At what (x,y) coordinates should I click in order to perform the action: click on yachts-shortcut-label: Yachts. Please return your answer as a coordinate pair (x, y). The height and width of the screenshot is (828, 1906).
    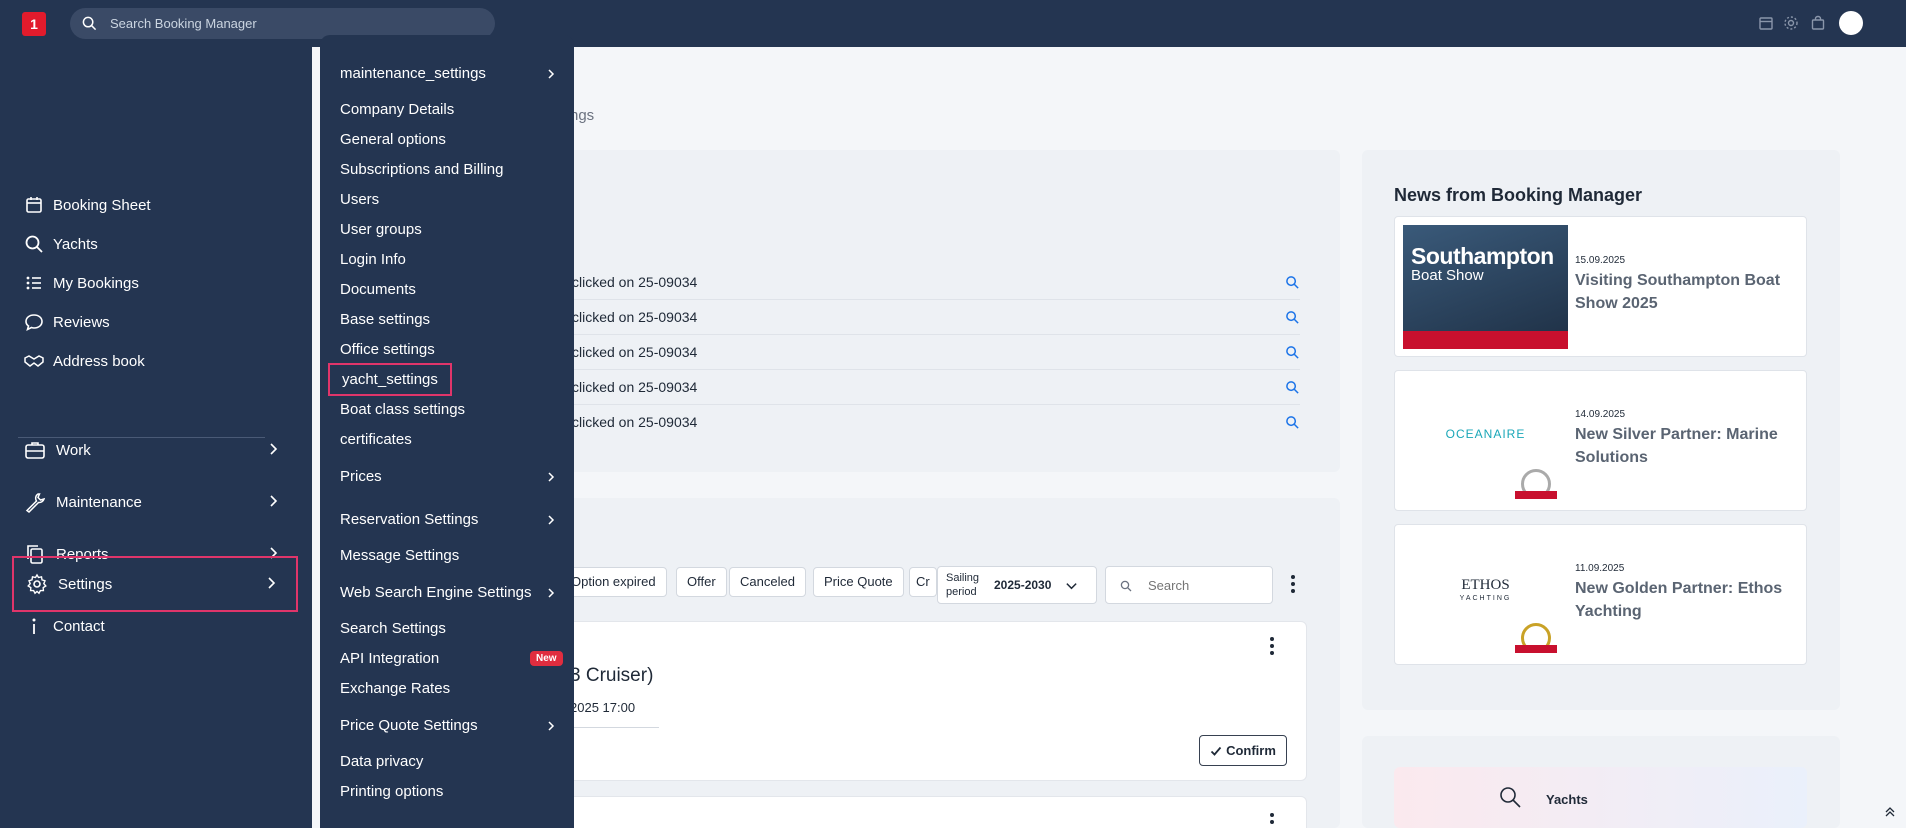
    Looking at the image, I should click on (1567, 799).